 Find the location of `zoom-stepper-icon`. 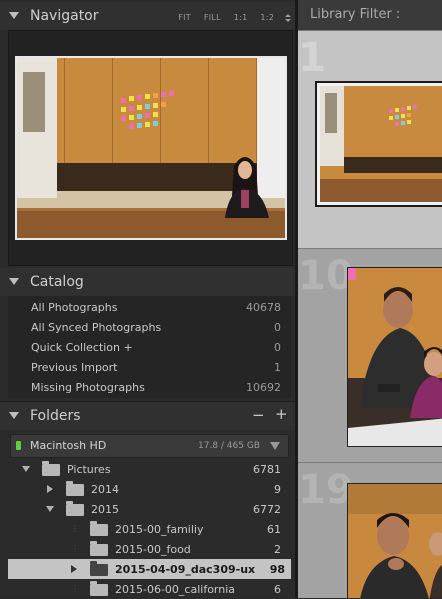

zoom-stepper-icon is located at coordinates (288, 17).